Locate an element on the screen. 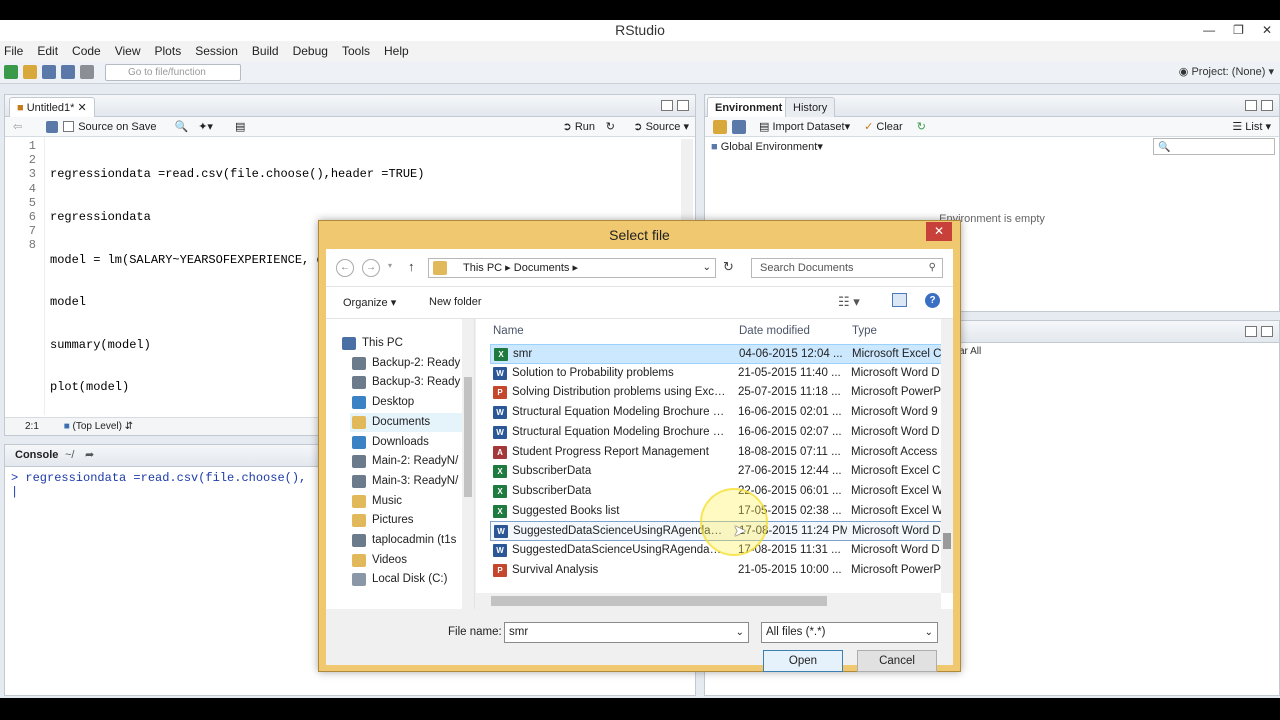  menu-edit: Edit is located at coordinates (47, 51).